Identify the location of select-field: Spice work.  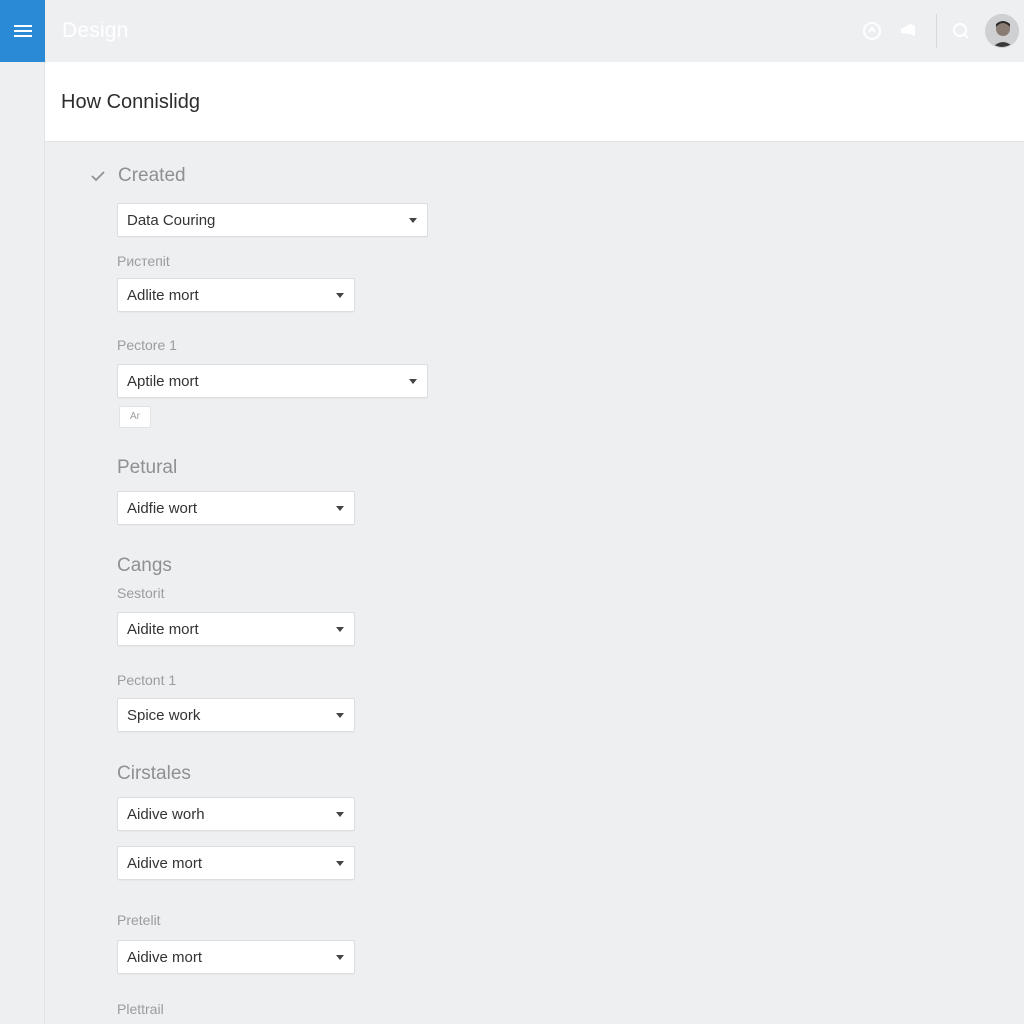
(236, 715).